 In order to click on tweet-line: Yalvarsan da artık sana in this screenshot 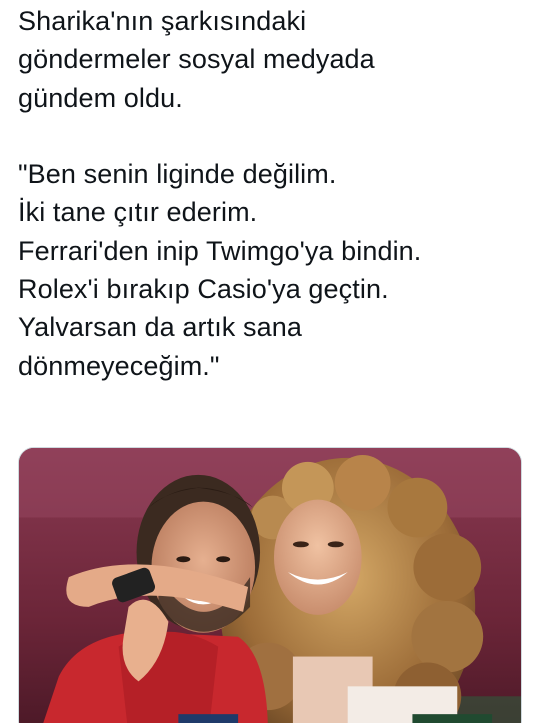, I will do `click(160, 327)`.